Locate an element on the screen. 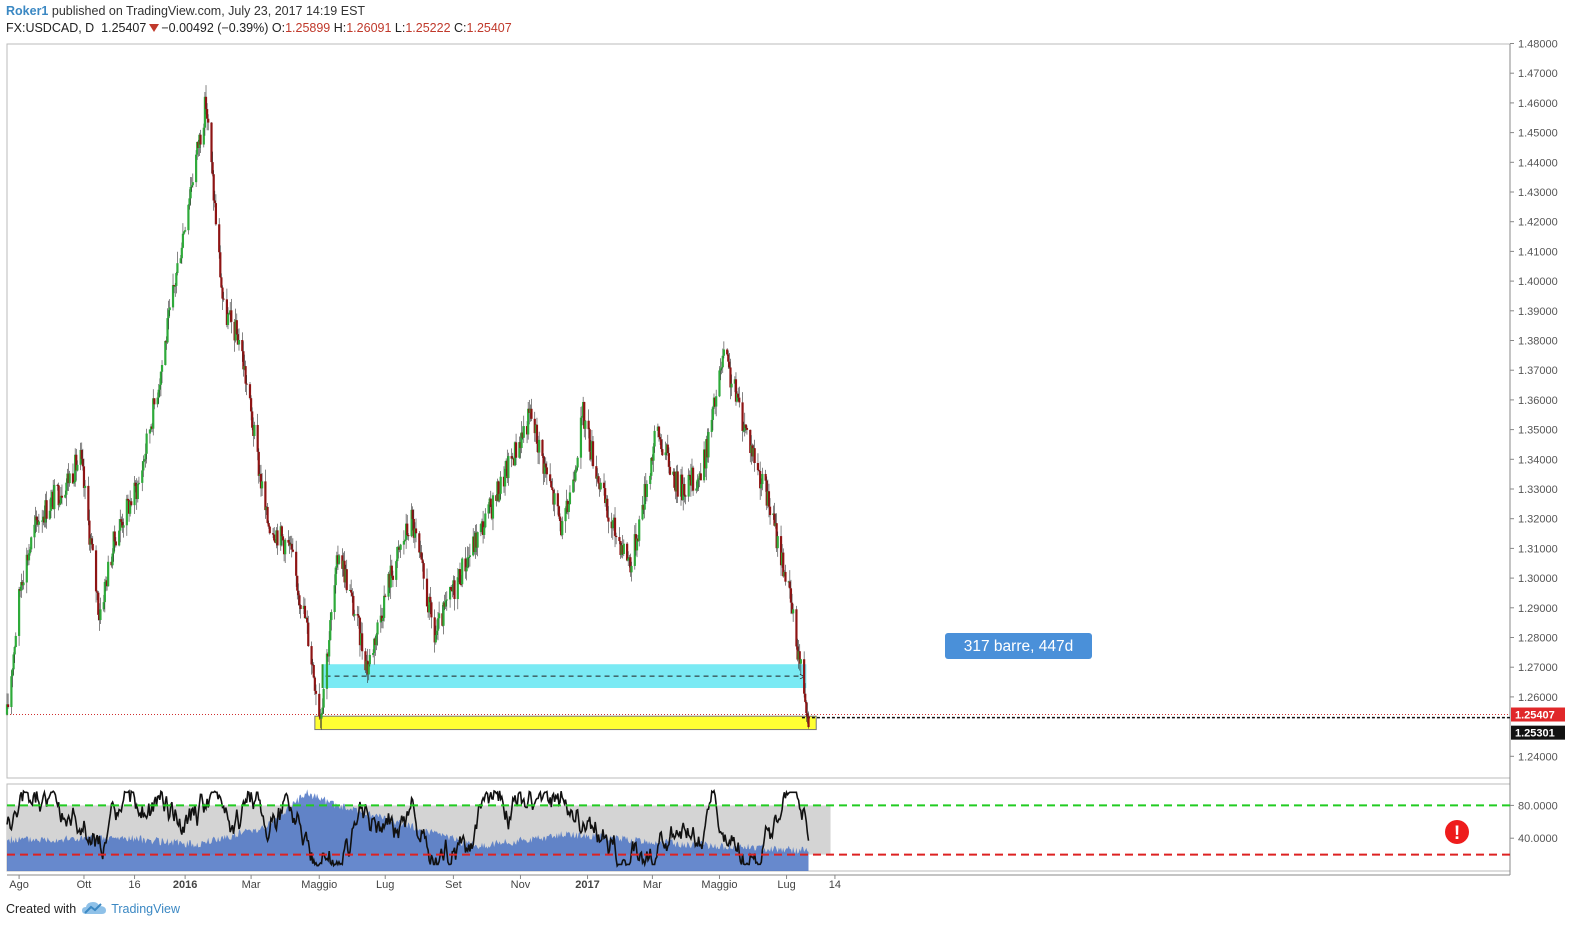 Image resolution: width=1575 pixels, height=932 pixels. current-price-tag: 1.25407 is located at coordinates (1535, 716).